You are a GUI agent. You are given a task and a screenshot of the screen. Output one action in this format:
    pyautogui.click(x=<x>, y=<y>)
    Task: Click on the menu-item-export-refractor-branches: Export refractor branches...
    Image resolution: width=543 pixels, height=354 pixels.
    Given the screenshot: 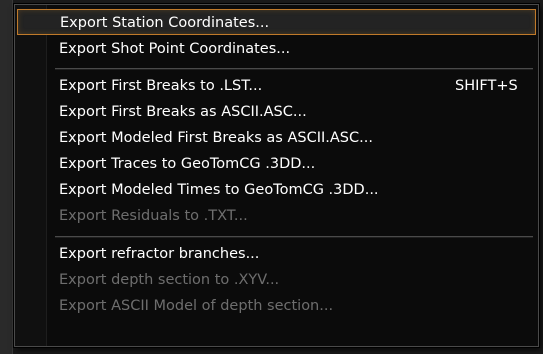 What is the action you would take?
    pyautogui.click(x=276, y=254)
    